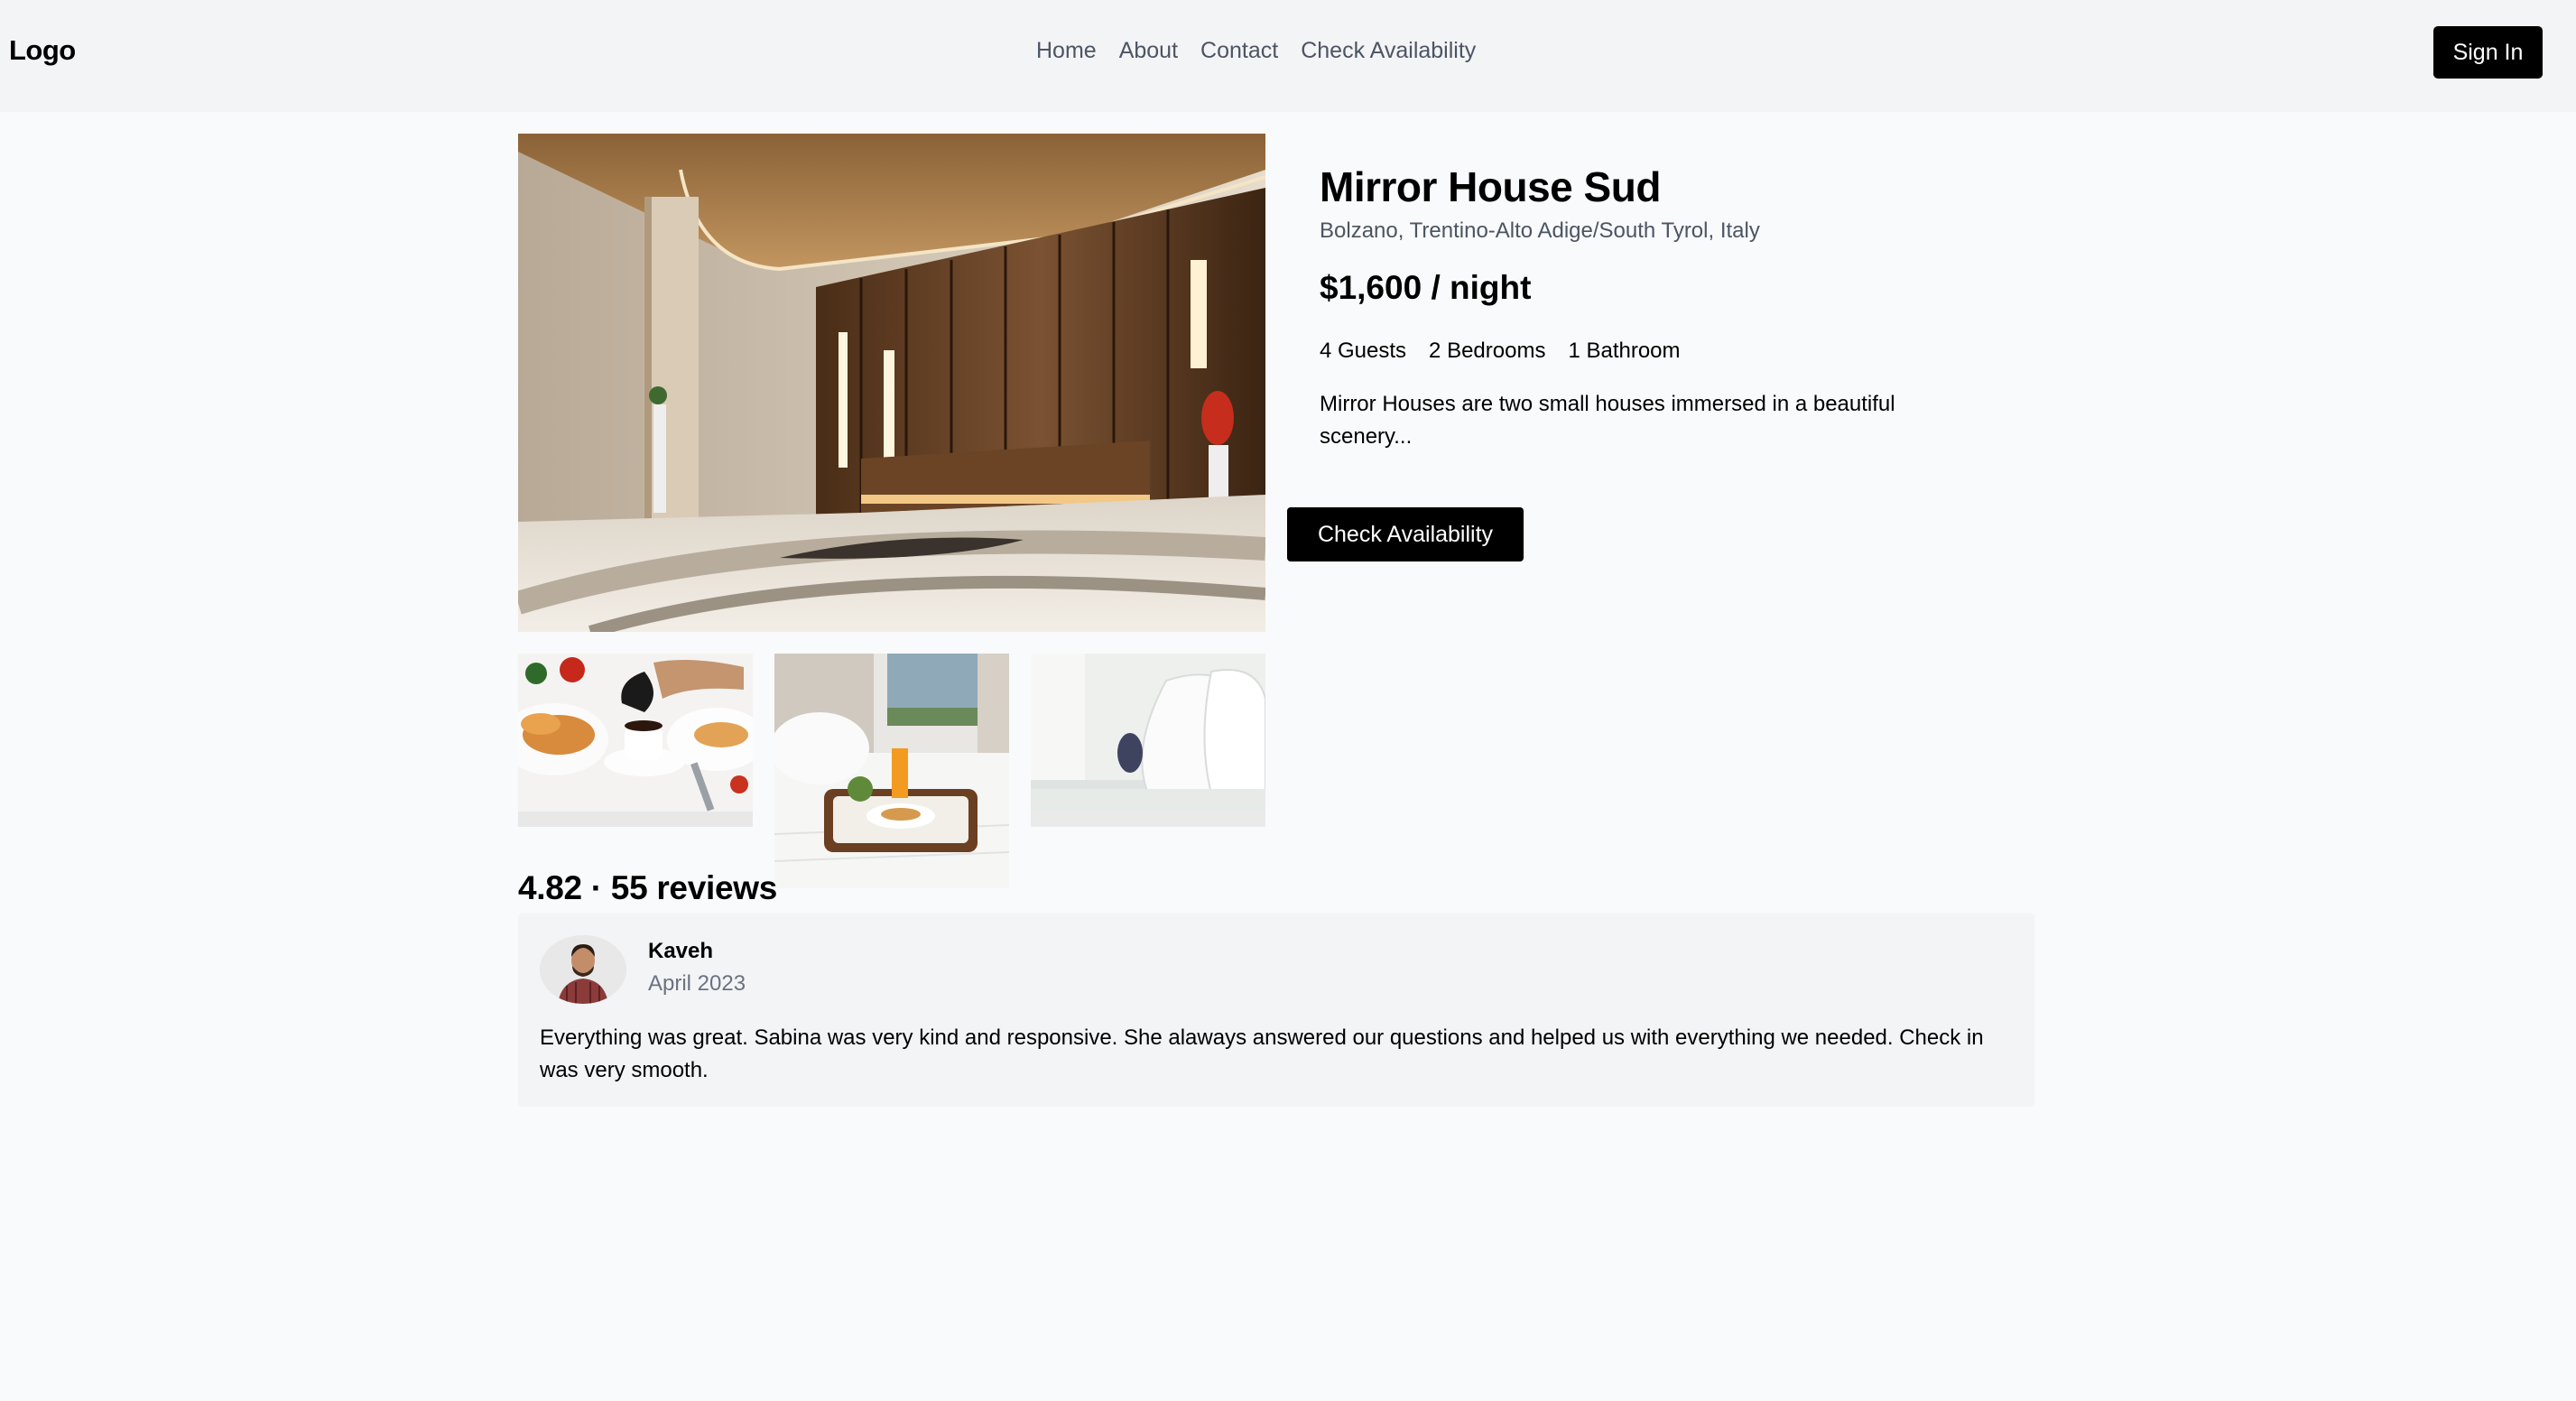  I want to click on listing-price: $1,600 / night, so click(1426, 288).